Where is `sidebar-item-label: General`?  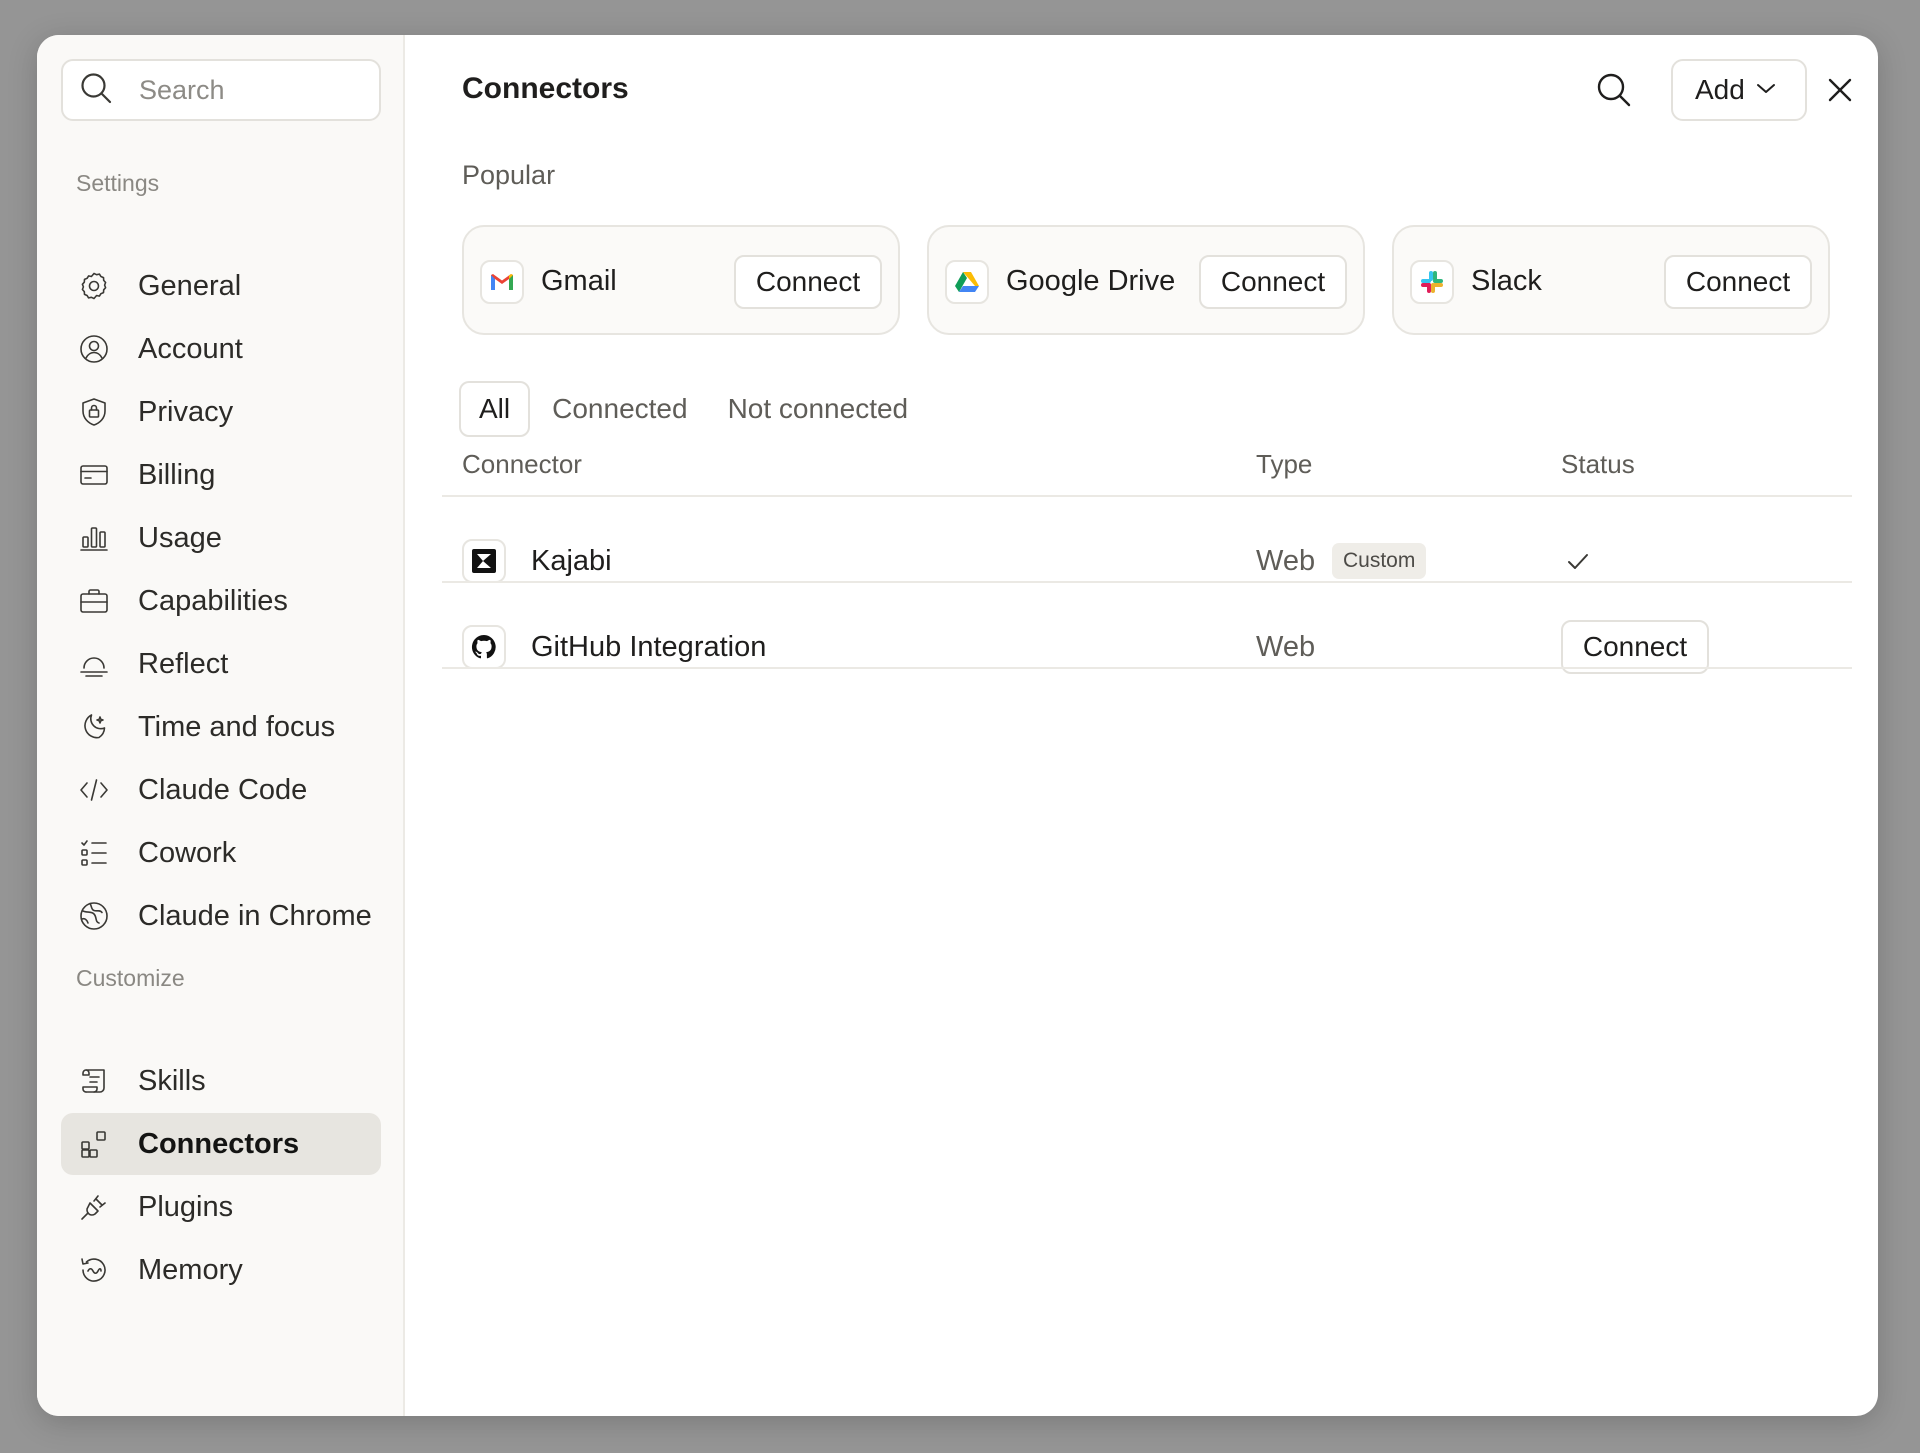 sidebar-item-label: General is located at coordinates (190, 285).